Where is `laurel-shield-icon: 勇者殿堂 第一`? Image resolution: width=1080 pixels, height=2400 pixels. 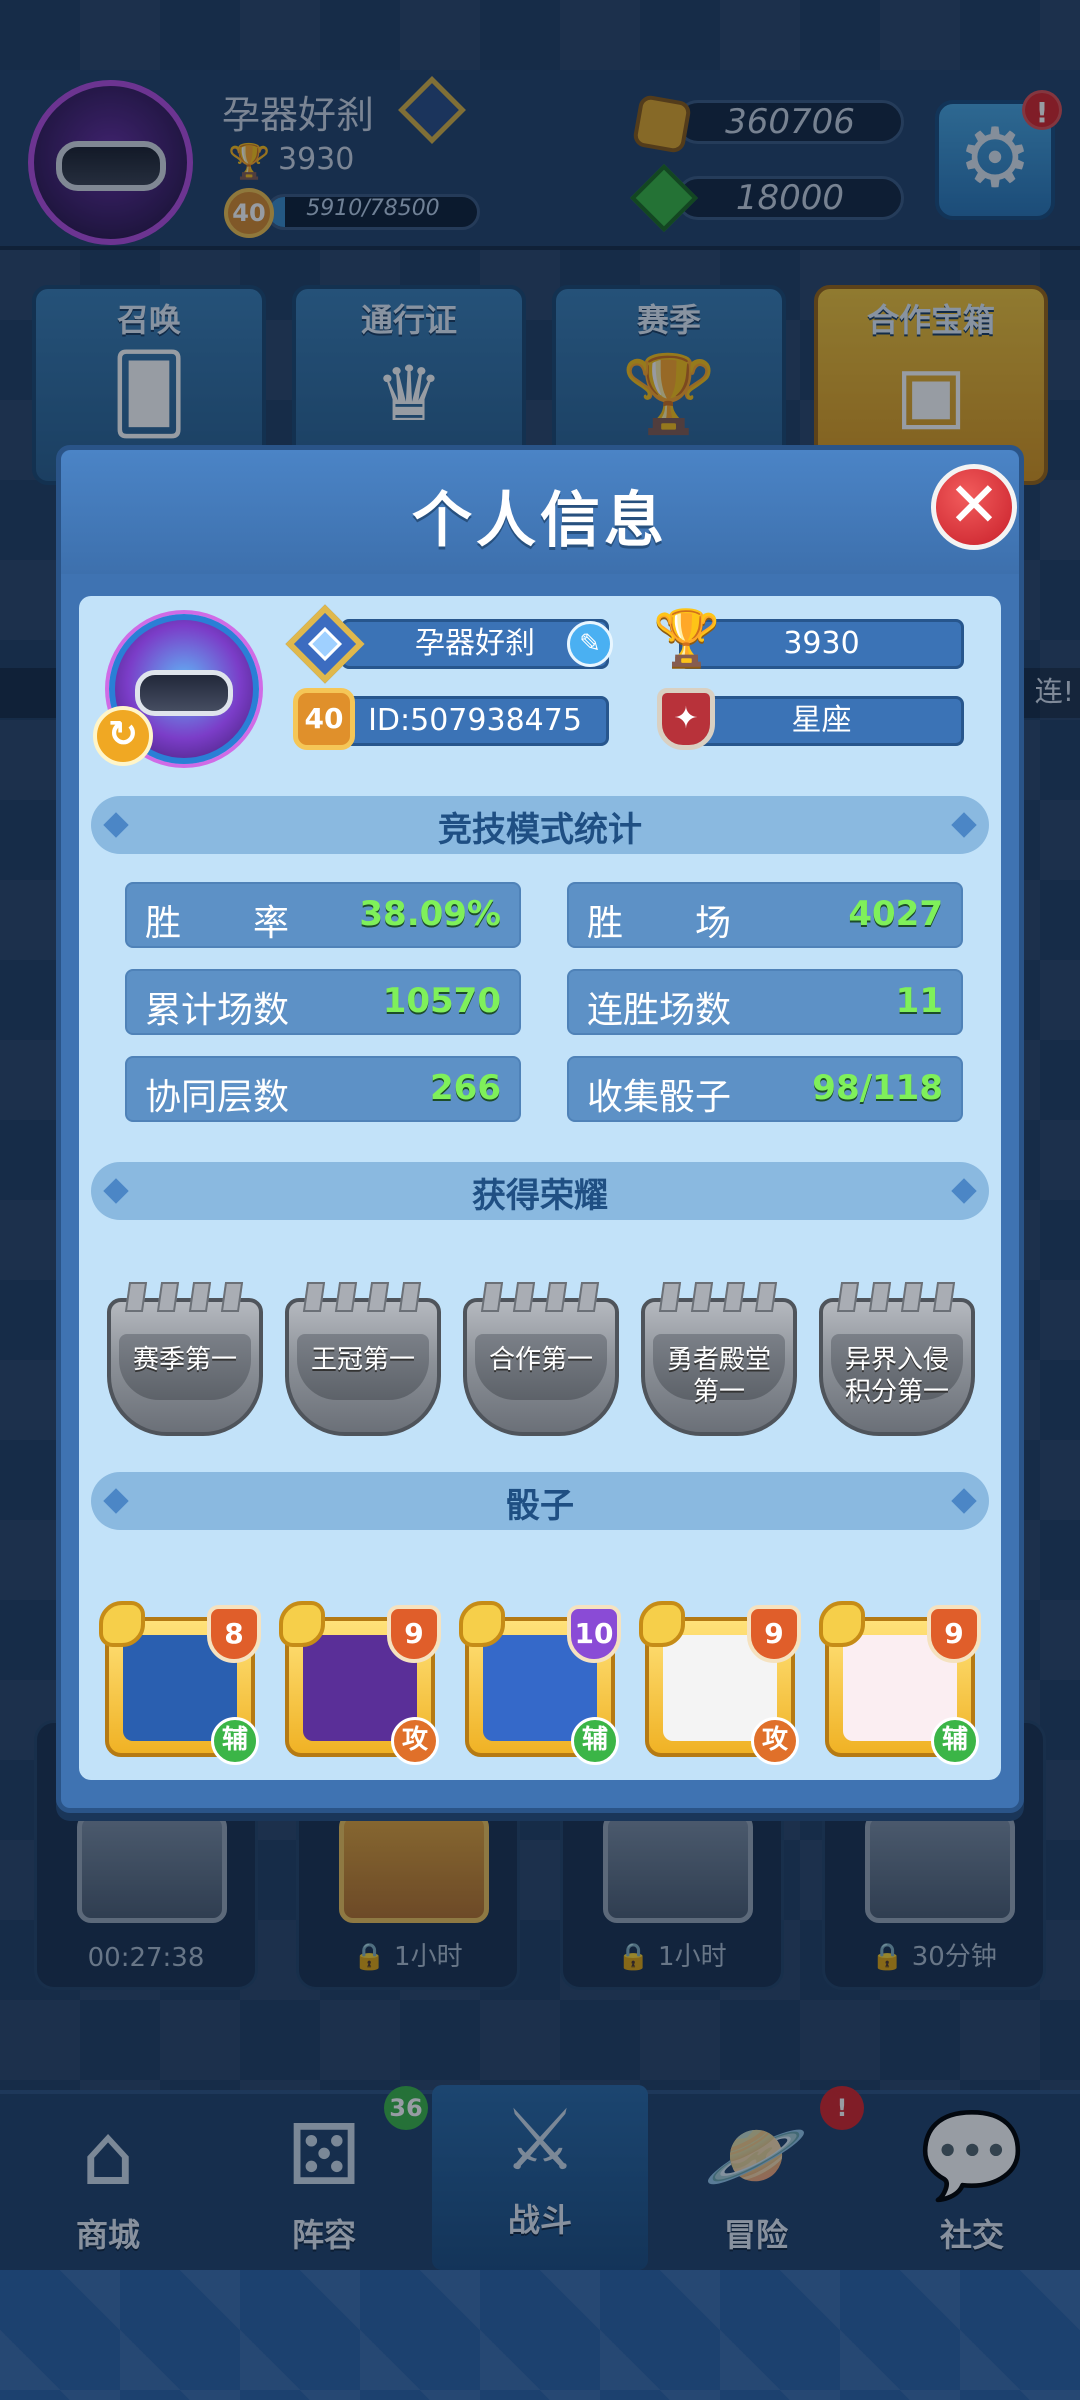 laurel-shield-icon: 勇者殿堂 第一 is located at coordinates (719, 1367).